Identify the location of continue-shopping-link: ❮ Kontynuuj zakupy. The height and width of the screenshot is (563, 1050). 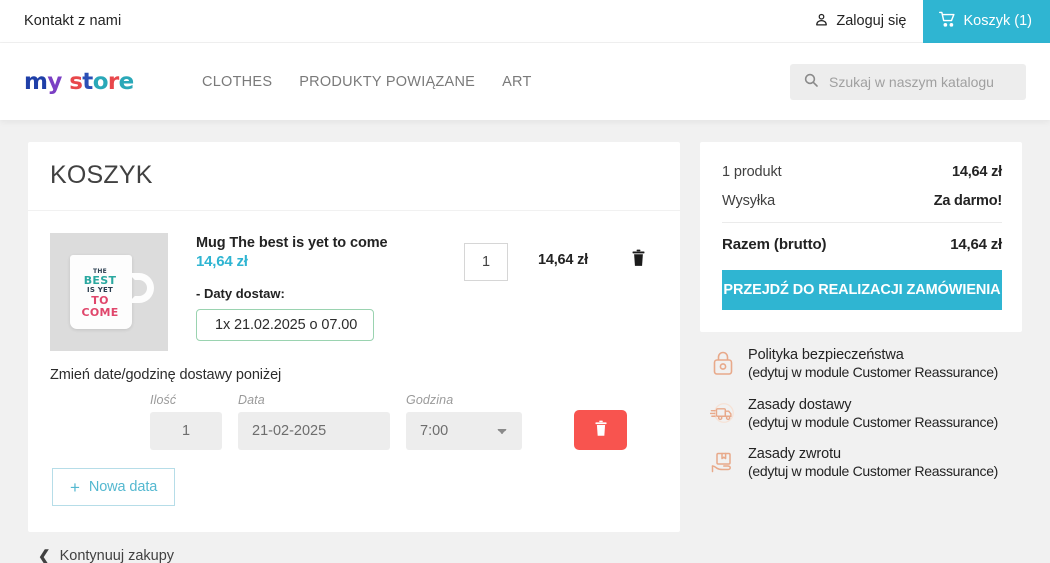
(354, 555).